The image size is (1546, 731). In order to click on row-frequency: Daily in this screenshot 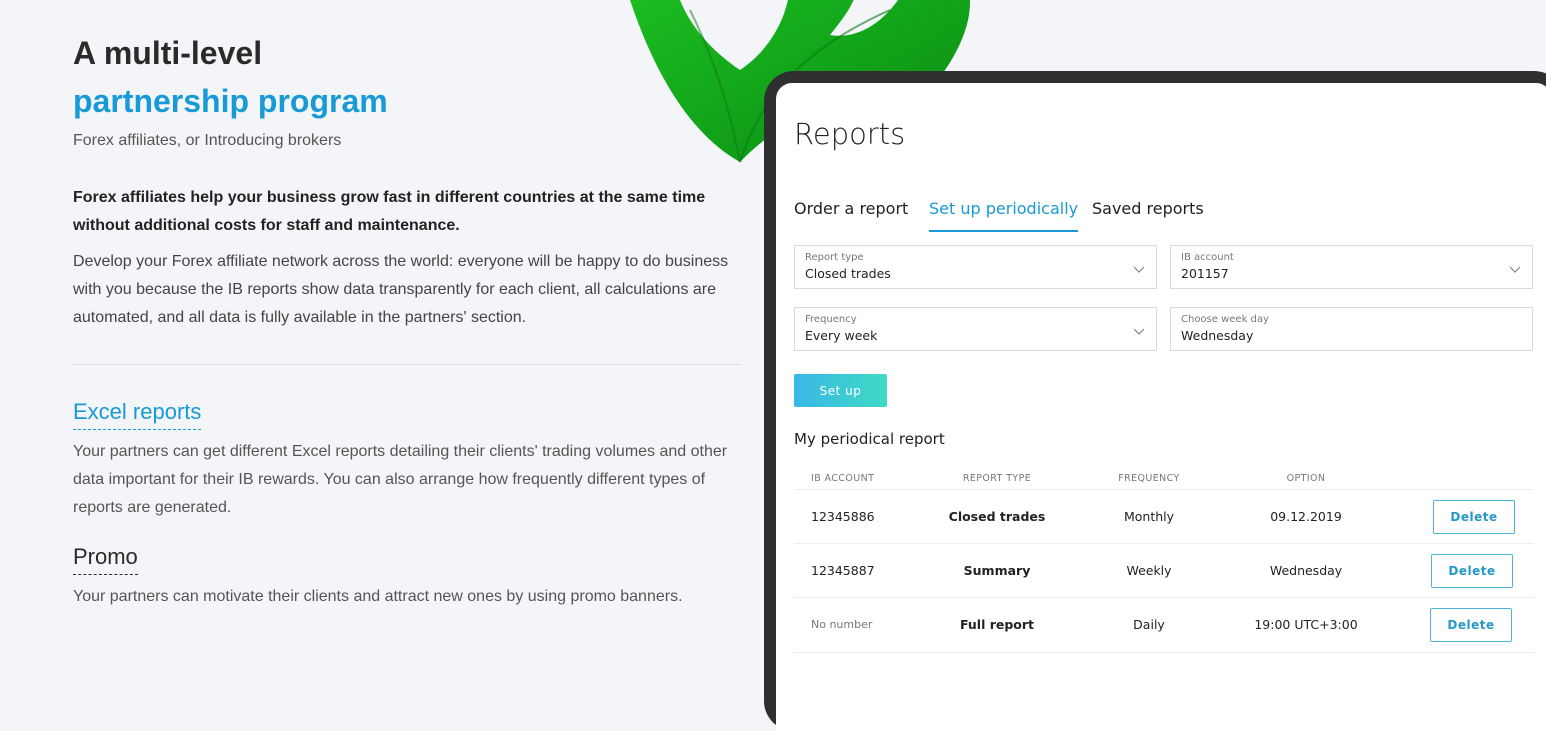, I will do `click(1149, 624)`.